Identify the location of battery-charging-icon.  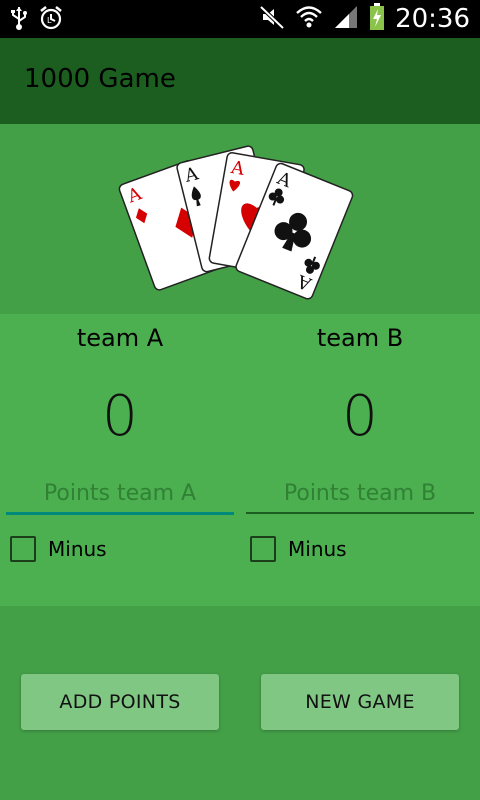
(377, 19).